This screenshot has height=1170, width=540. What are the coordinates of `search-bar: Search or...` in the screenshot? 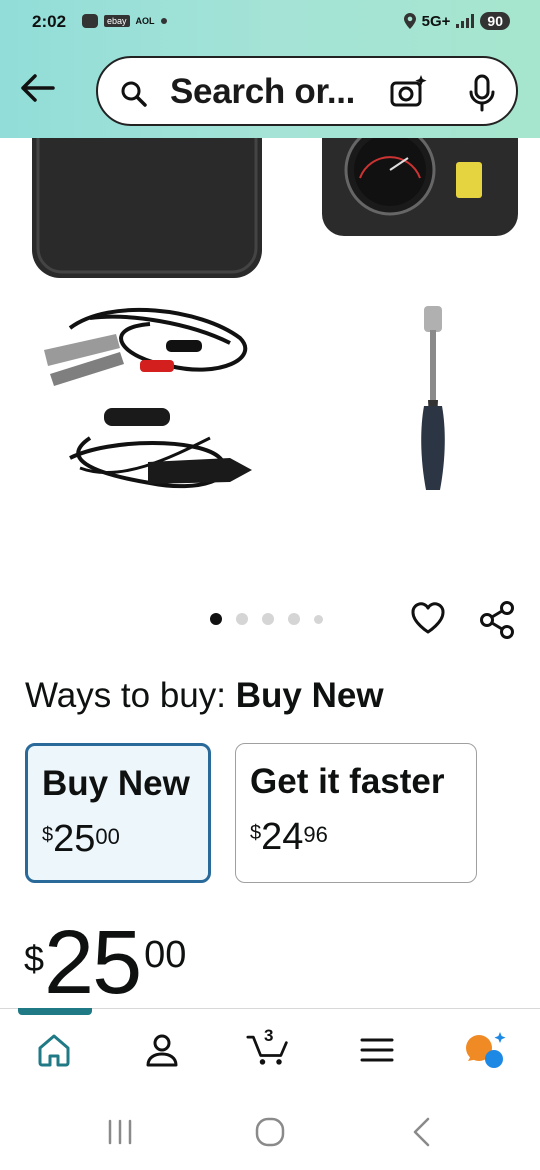 It's located at (307, 91).